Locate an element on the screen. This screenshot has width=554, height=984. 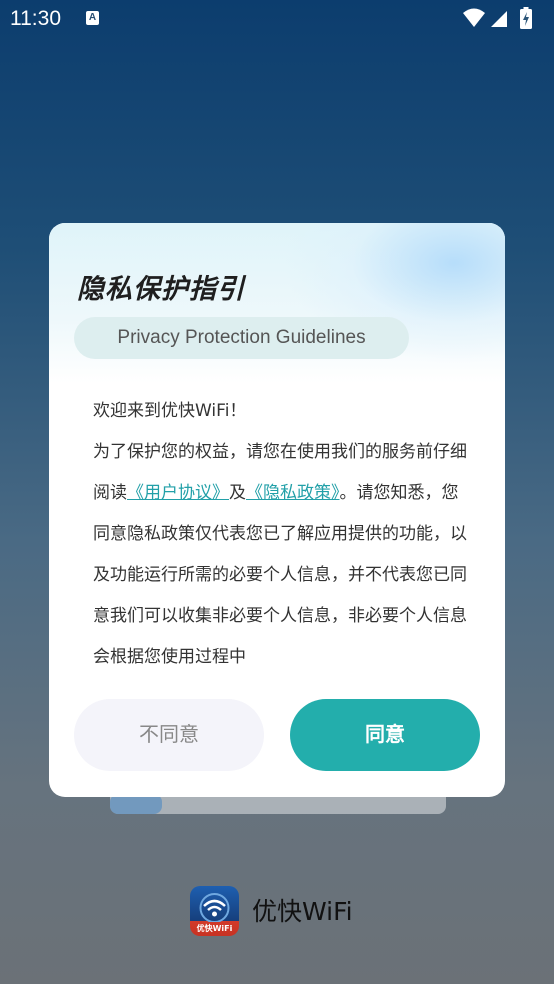
status-bar: 11:30 A is located at coordinates (277, 18).